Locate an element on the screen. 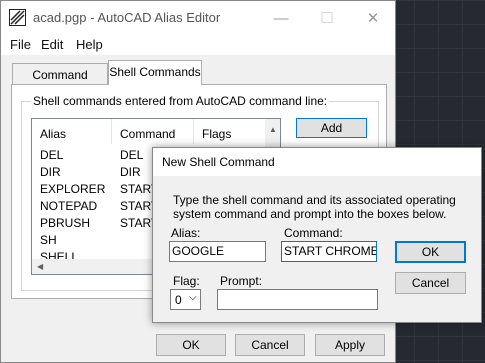 The height and width of the screenshot is (363, 485). cancel-button: Cancel is located at coordinates (270, 345).